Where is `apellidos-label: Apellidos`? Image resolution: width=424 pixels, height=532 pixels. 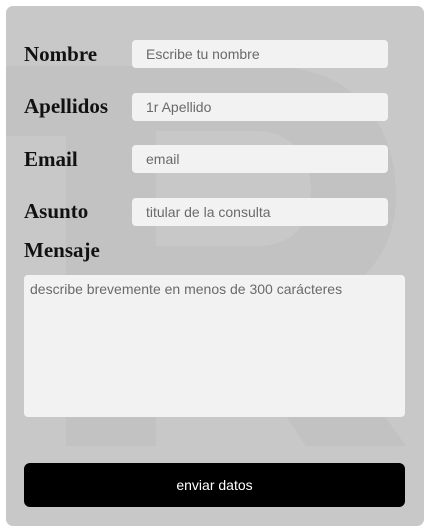 apellidos-label: Apellidos is located at coordinates (66, 105).